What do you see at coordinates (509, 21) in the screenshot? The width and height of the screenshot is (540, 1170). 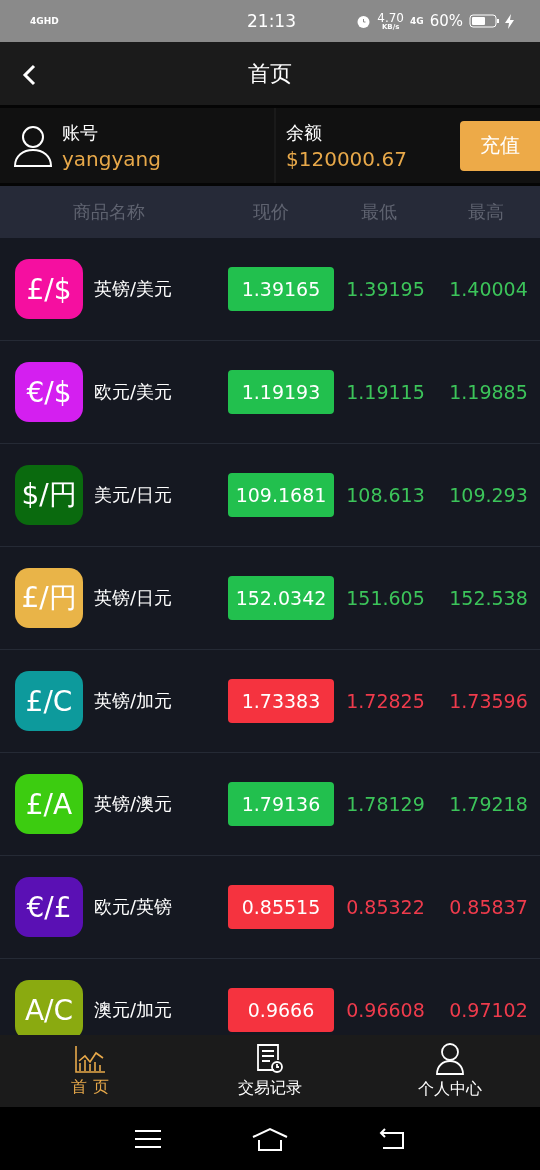 I see `charging-icon` at bounding box center [509, 21].